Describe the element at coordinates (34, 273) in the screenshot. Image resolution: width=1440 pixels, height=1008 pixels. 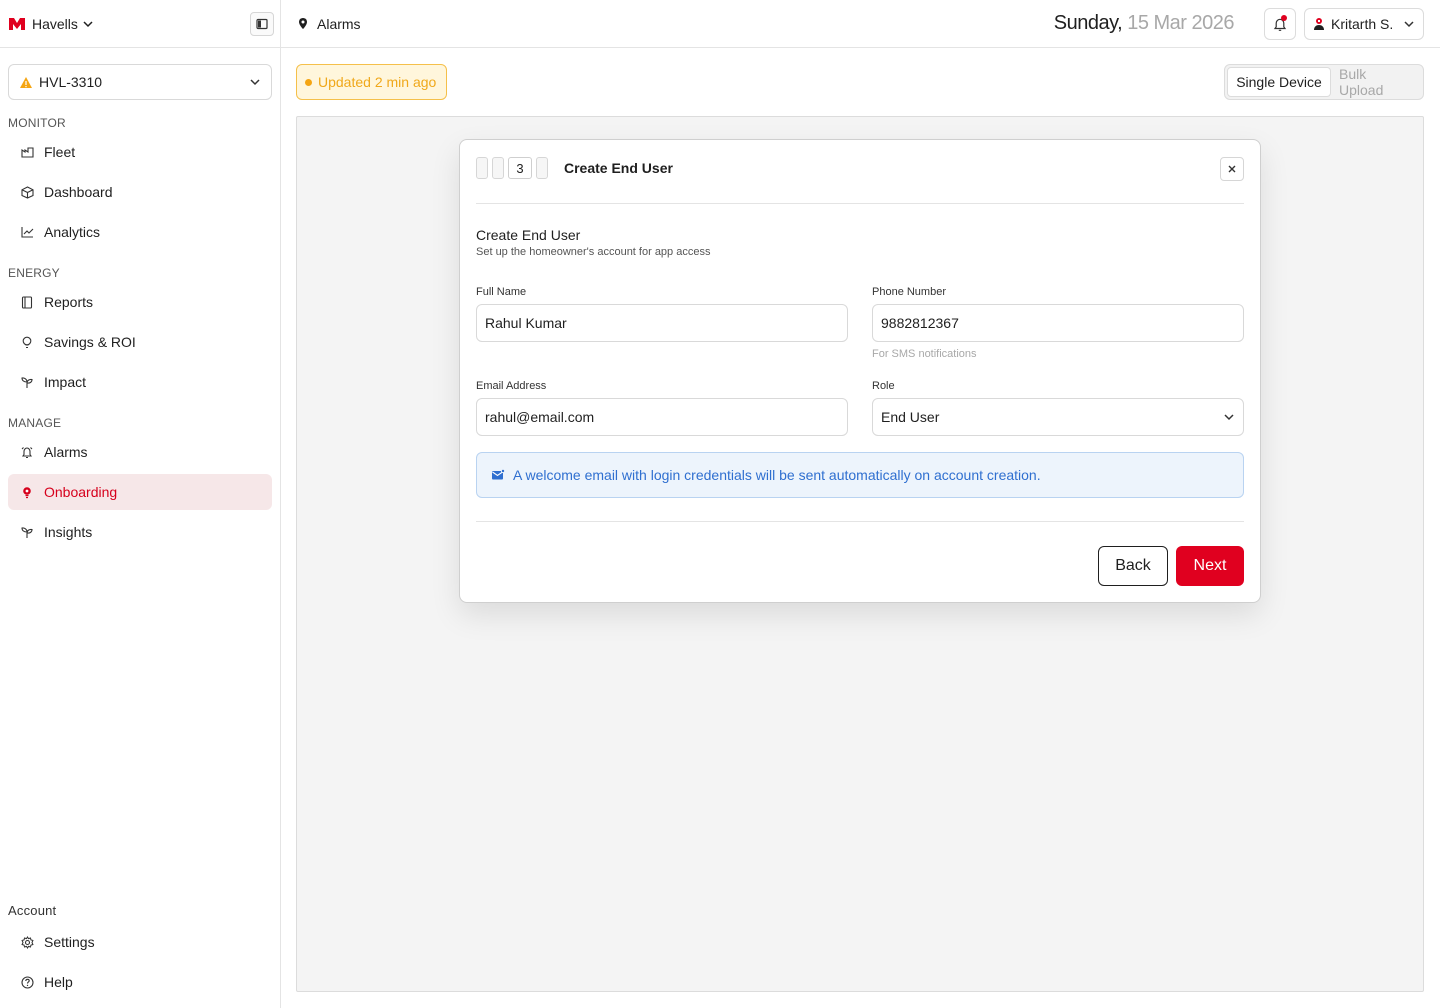
I see `section-energy: ENERGY` at that location.